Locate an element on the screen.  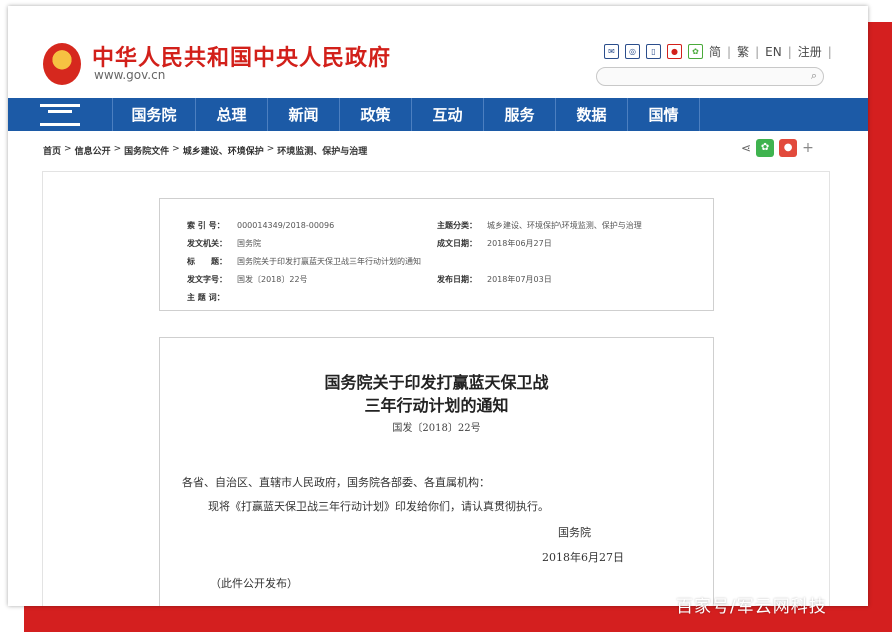
weibo-icon: ● is located at coordinates (674, 51).